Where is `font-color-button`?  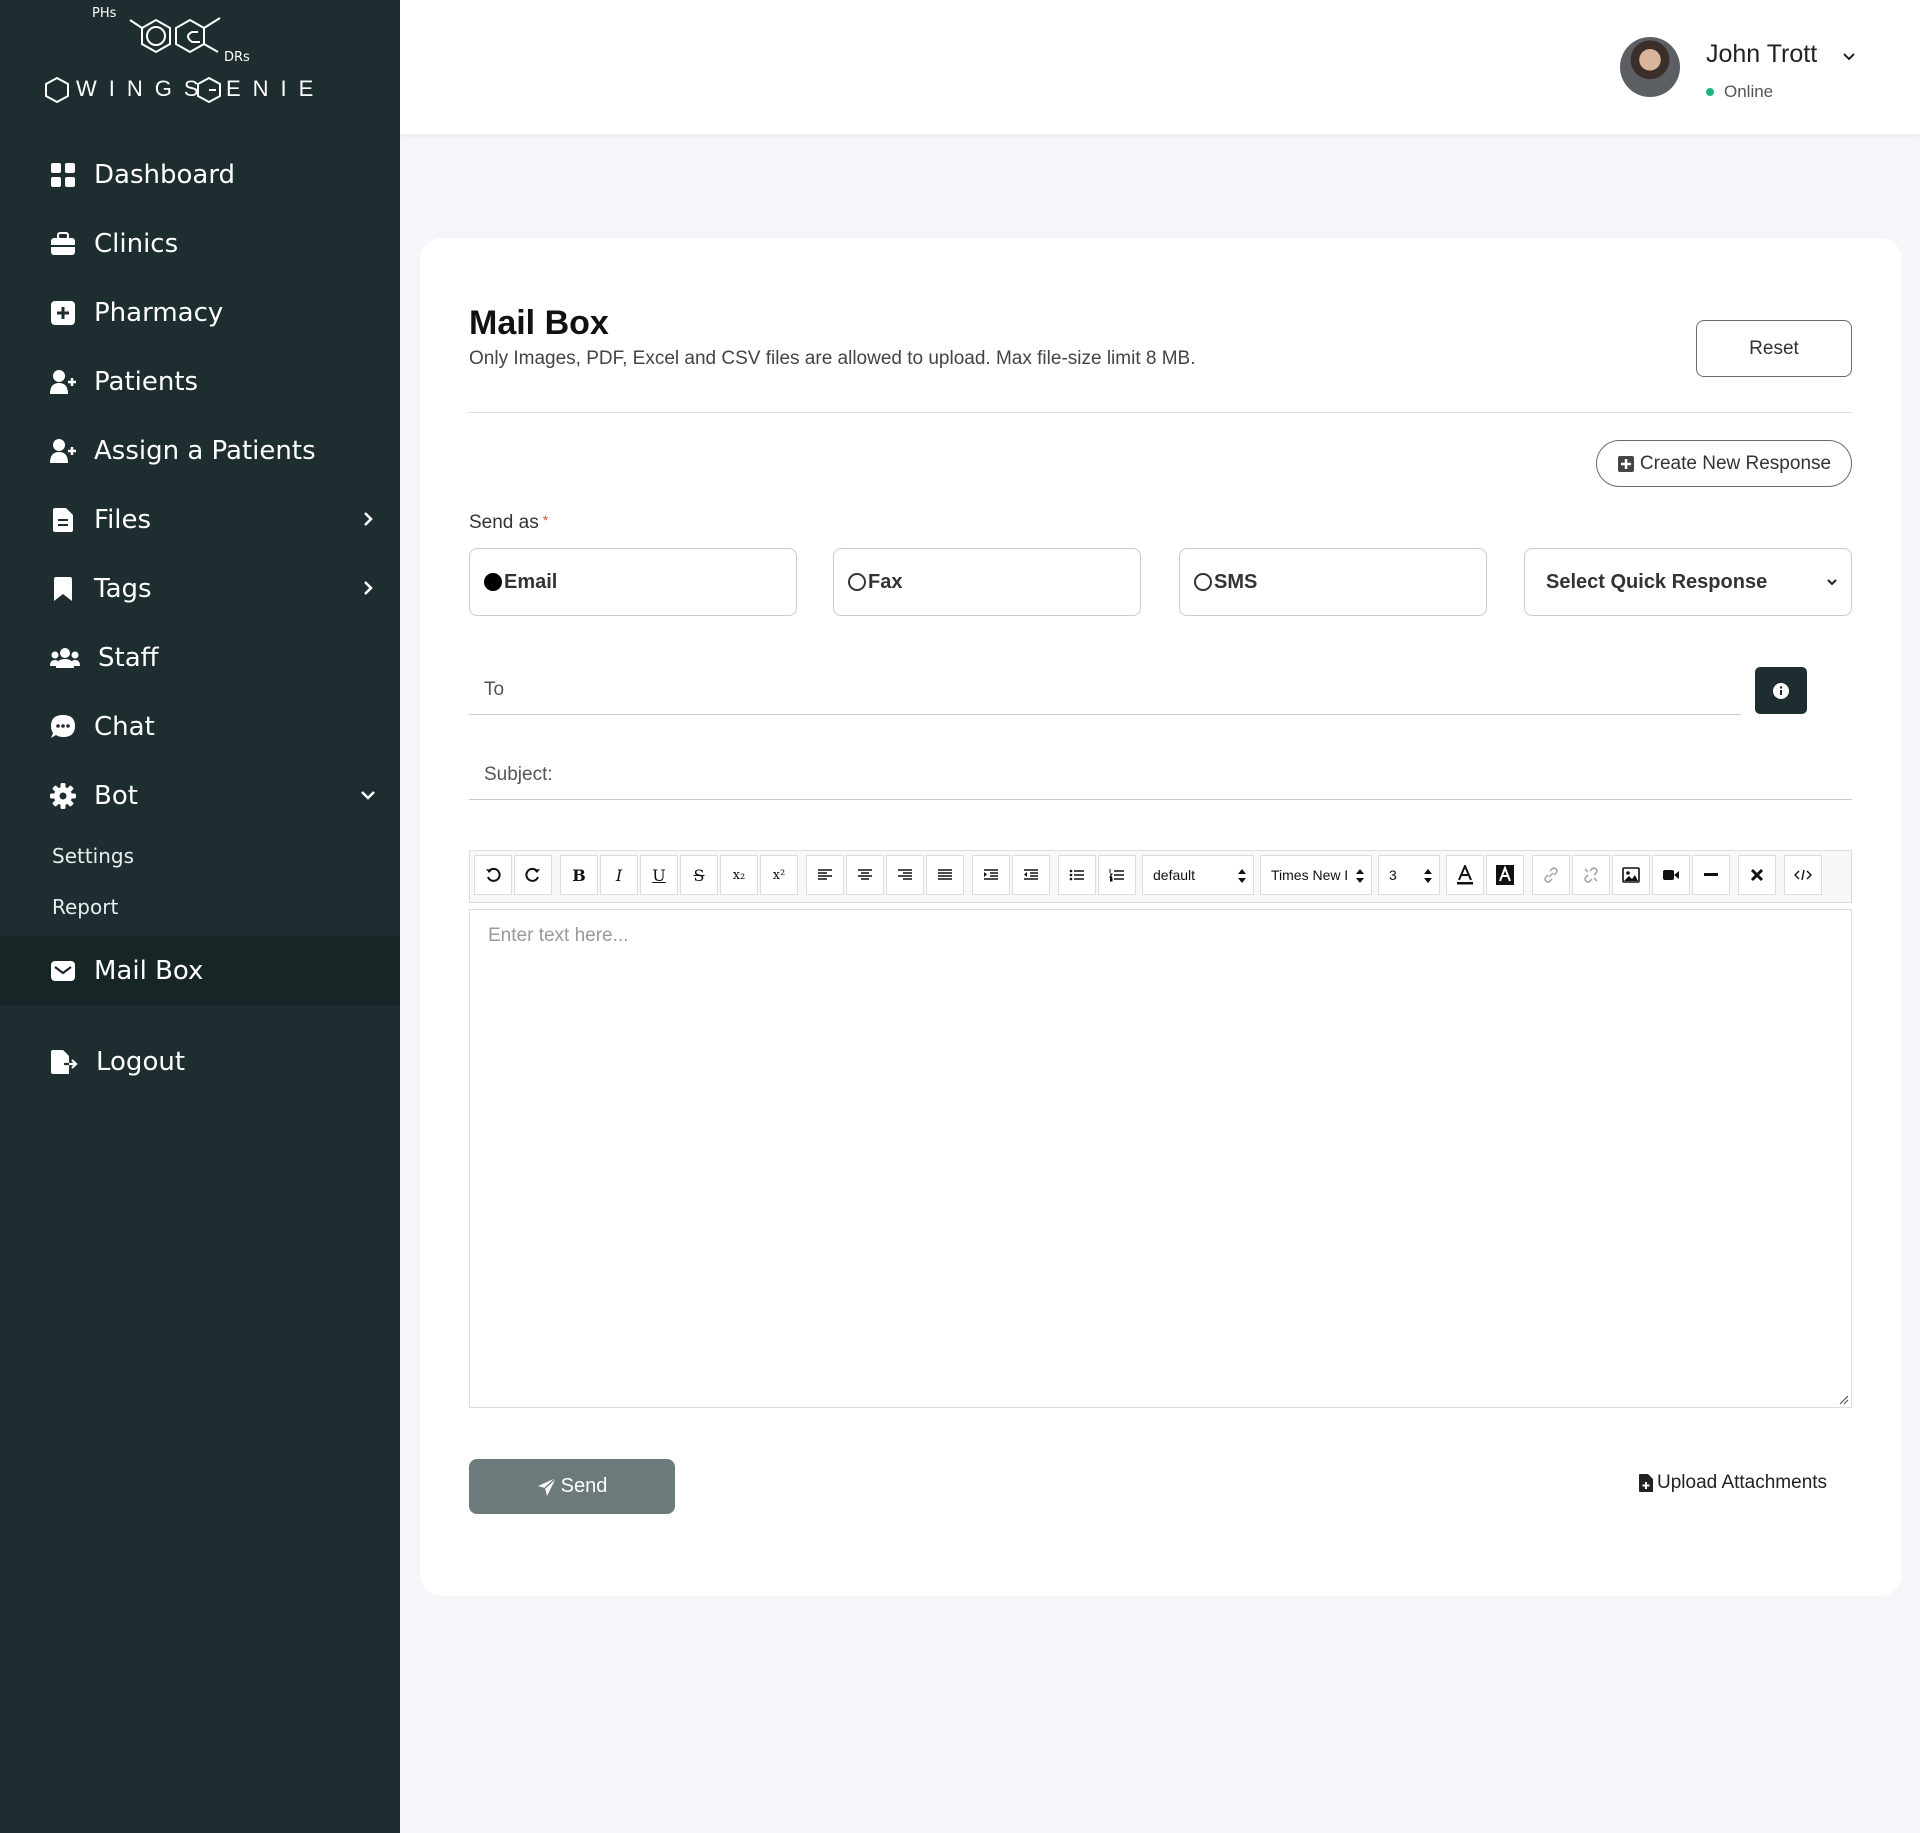
font-color-button is located at coordinates (1465, 875).